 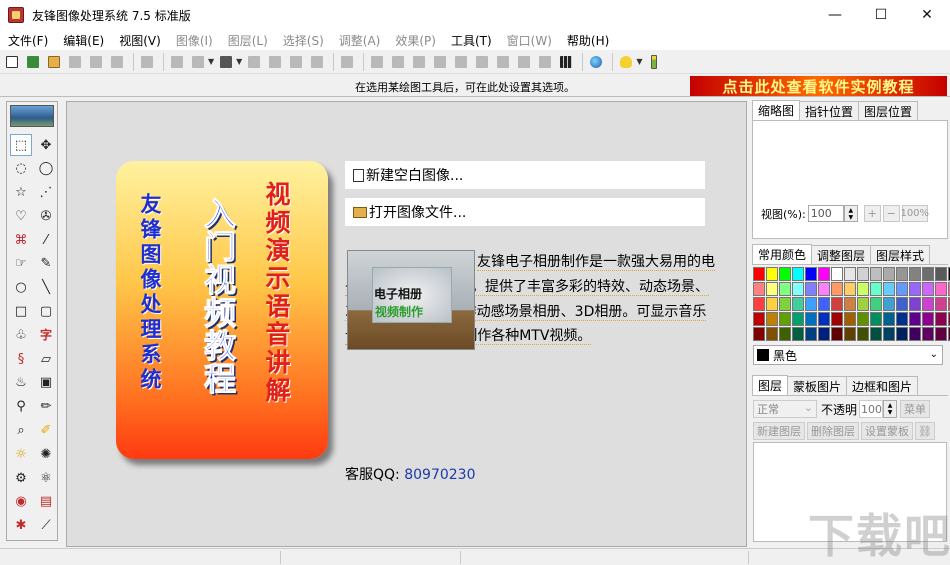 What do you see at coordinates (818, 86) in the screenshot?
I see `tutorial-banner: 点击此处查看软件实例教程` at bounding box center [818, 86].